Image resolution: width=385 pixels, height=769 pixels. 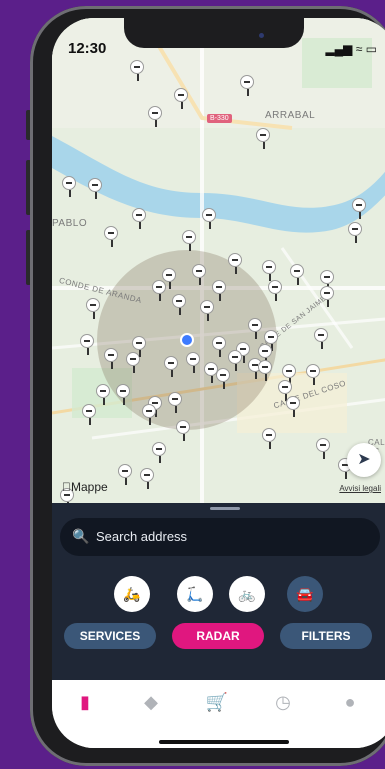 I want to click on car-icon: 🚘, so click(x=305, y=594).